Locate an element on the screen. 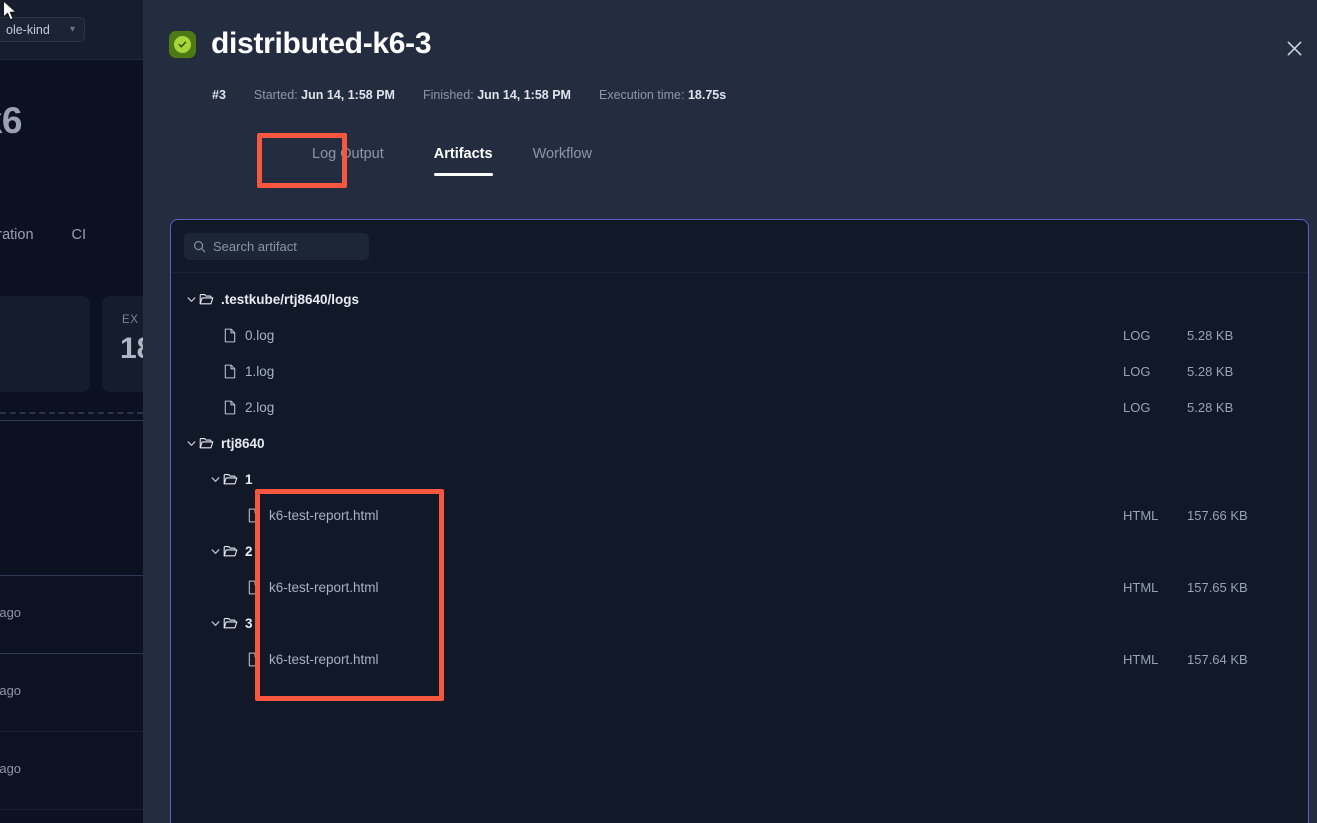 This screenshot has height=823, width=1317. started-meta: Started: Jun 14, 1:58 PM is located at coordinates (324, 95).